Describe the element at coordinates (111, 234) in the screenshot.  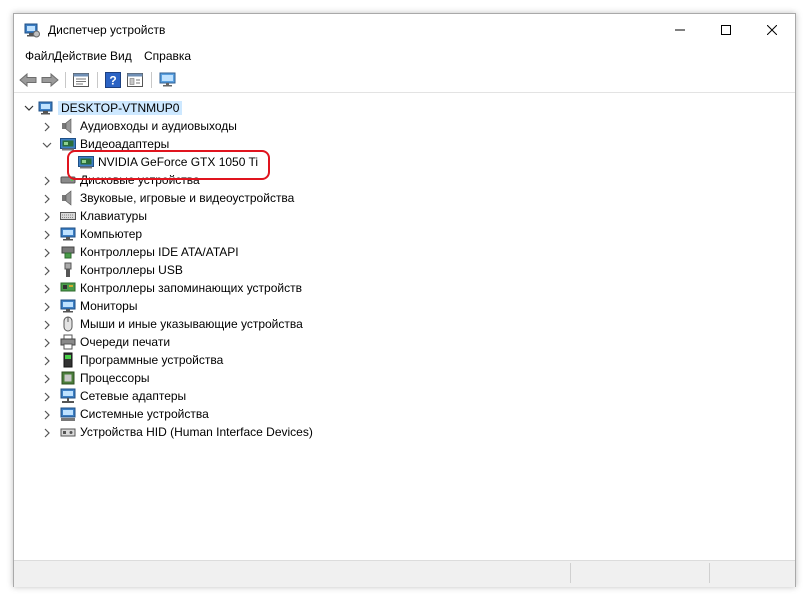
I see `tree-category-label: Компьютер` at that location.